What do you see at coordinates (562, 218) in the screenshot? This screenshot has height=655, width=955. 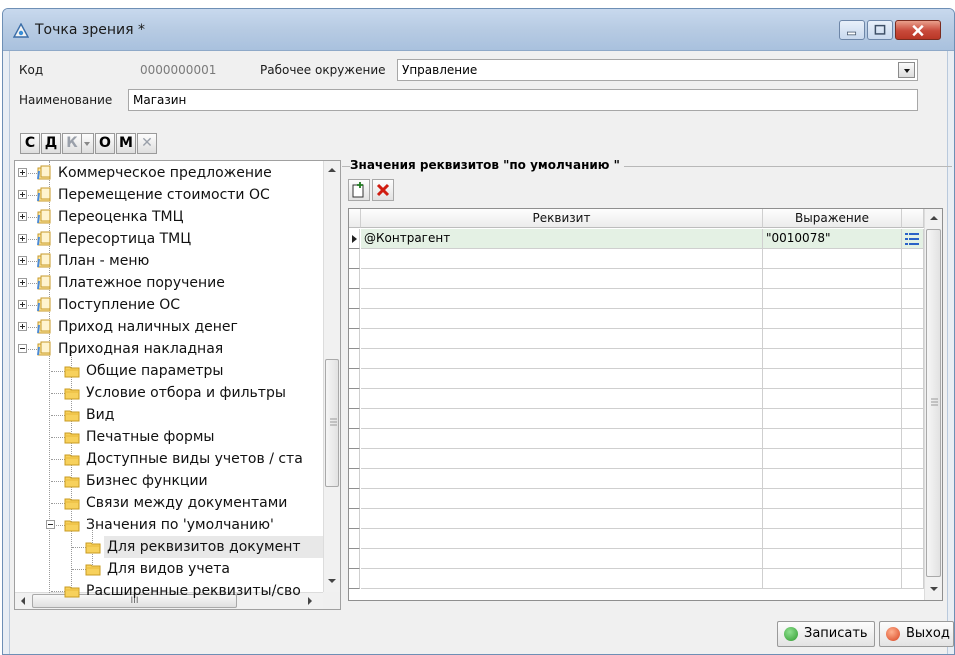 I see `column-header-attribute: Реквизит` at bounding box center [562, 218].